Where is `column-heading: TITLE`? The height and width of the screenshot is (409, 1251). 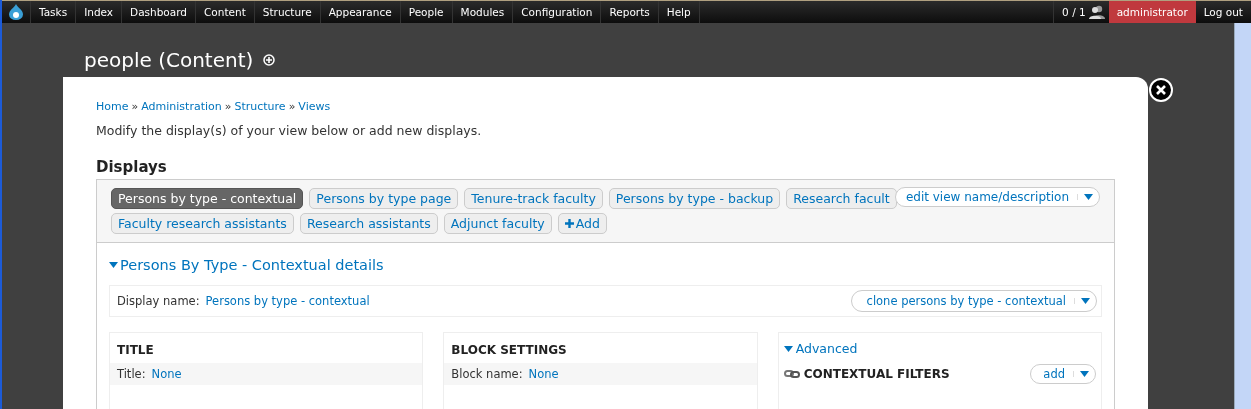 column-heading: TITLE is located at coordinates (135, 350).